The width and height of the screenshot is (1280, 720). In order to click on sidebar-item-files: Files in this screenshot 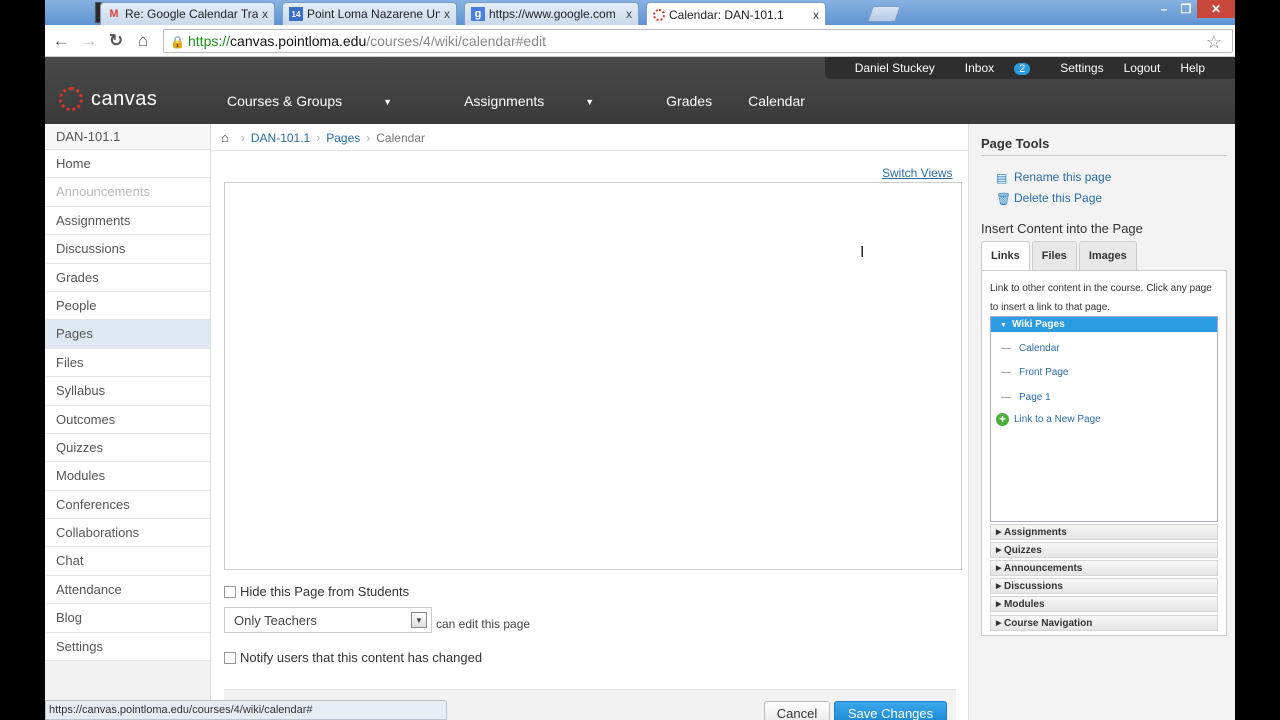, I will do `click(127, 363)`.